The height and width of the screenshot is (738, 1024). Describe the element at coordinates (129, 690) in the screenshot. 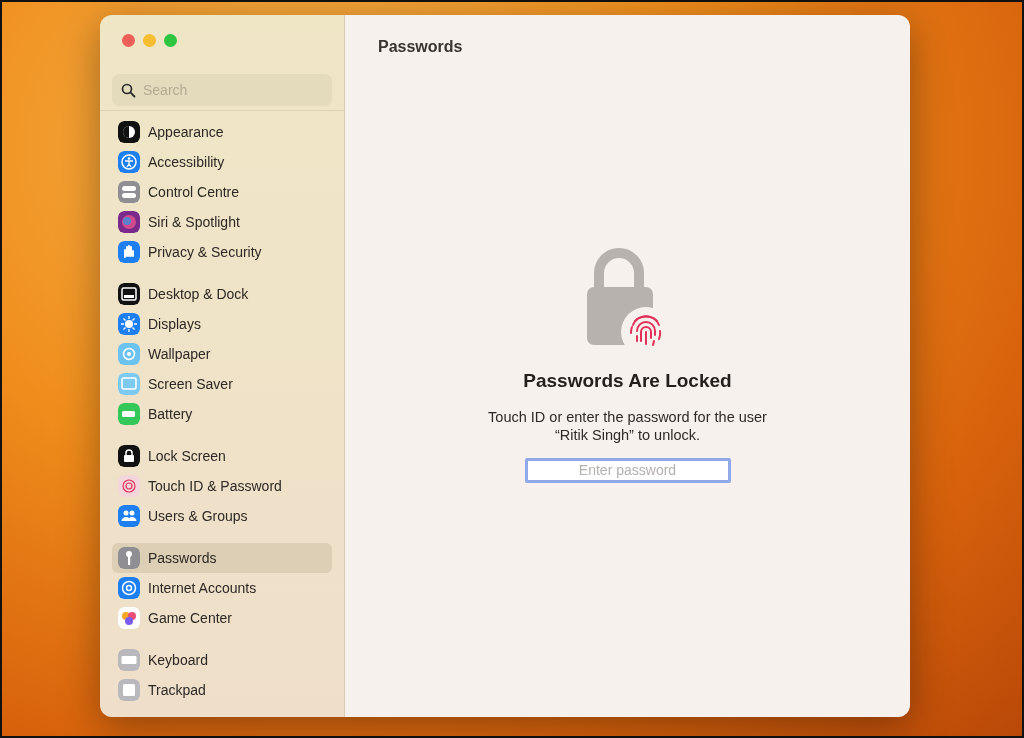

I see `trackpad-icon` at that location.